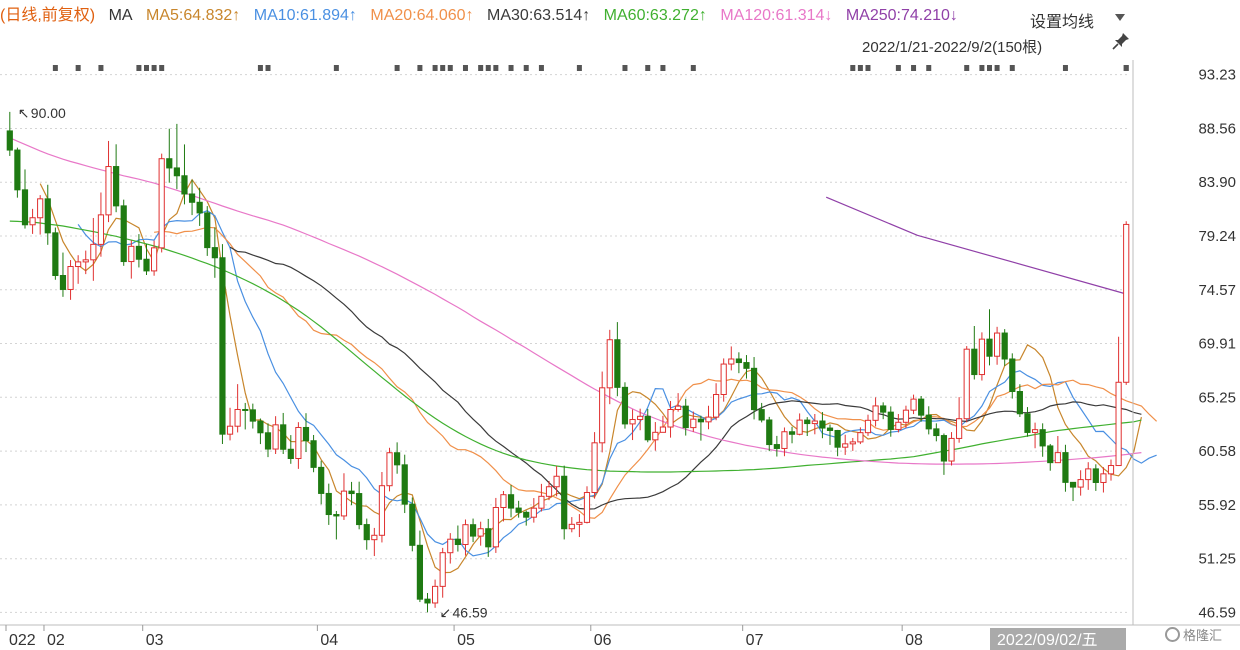  What do you see at coordinates (1120, 17) in the screenshot?
I see `chevron-down-icon` at bounding box center [1120, 17].